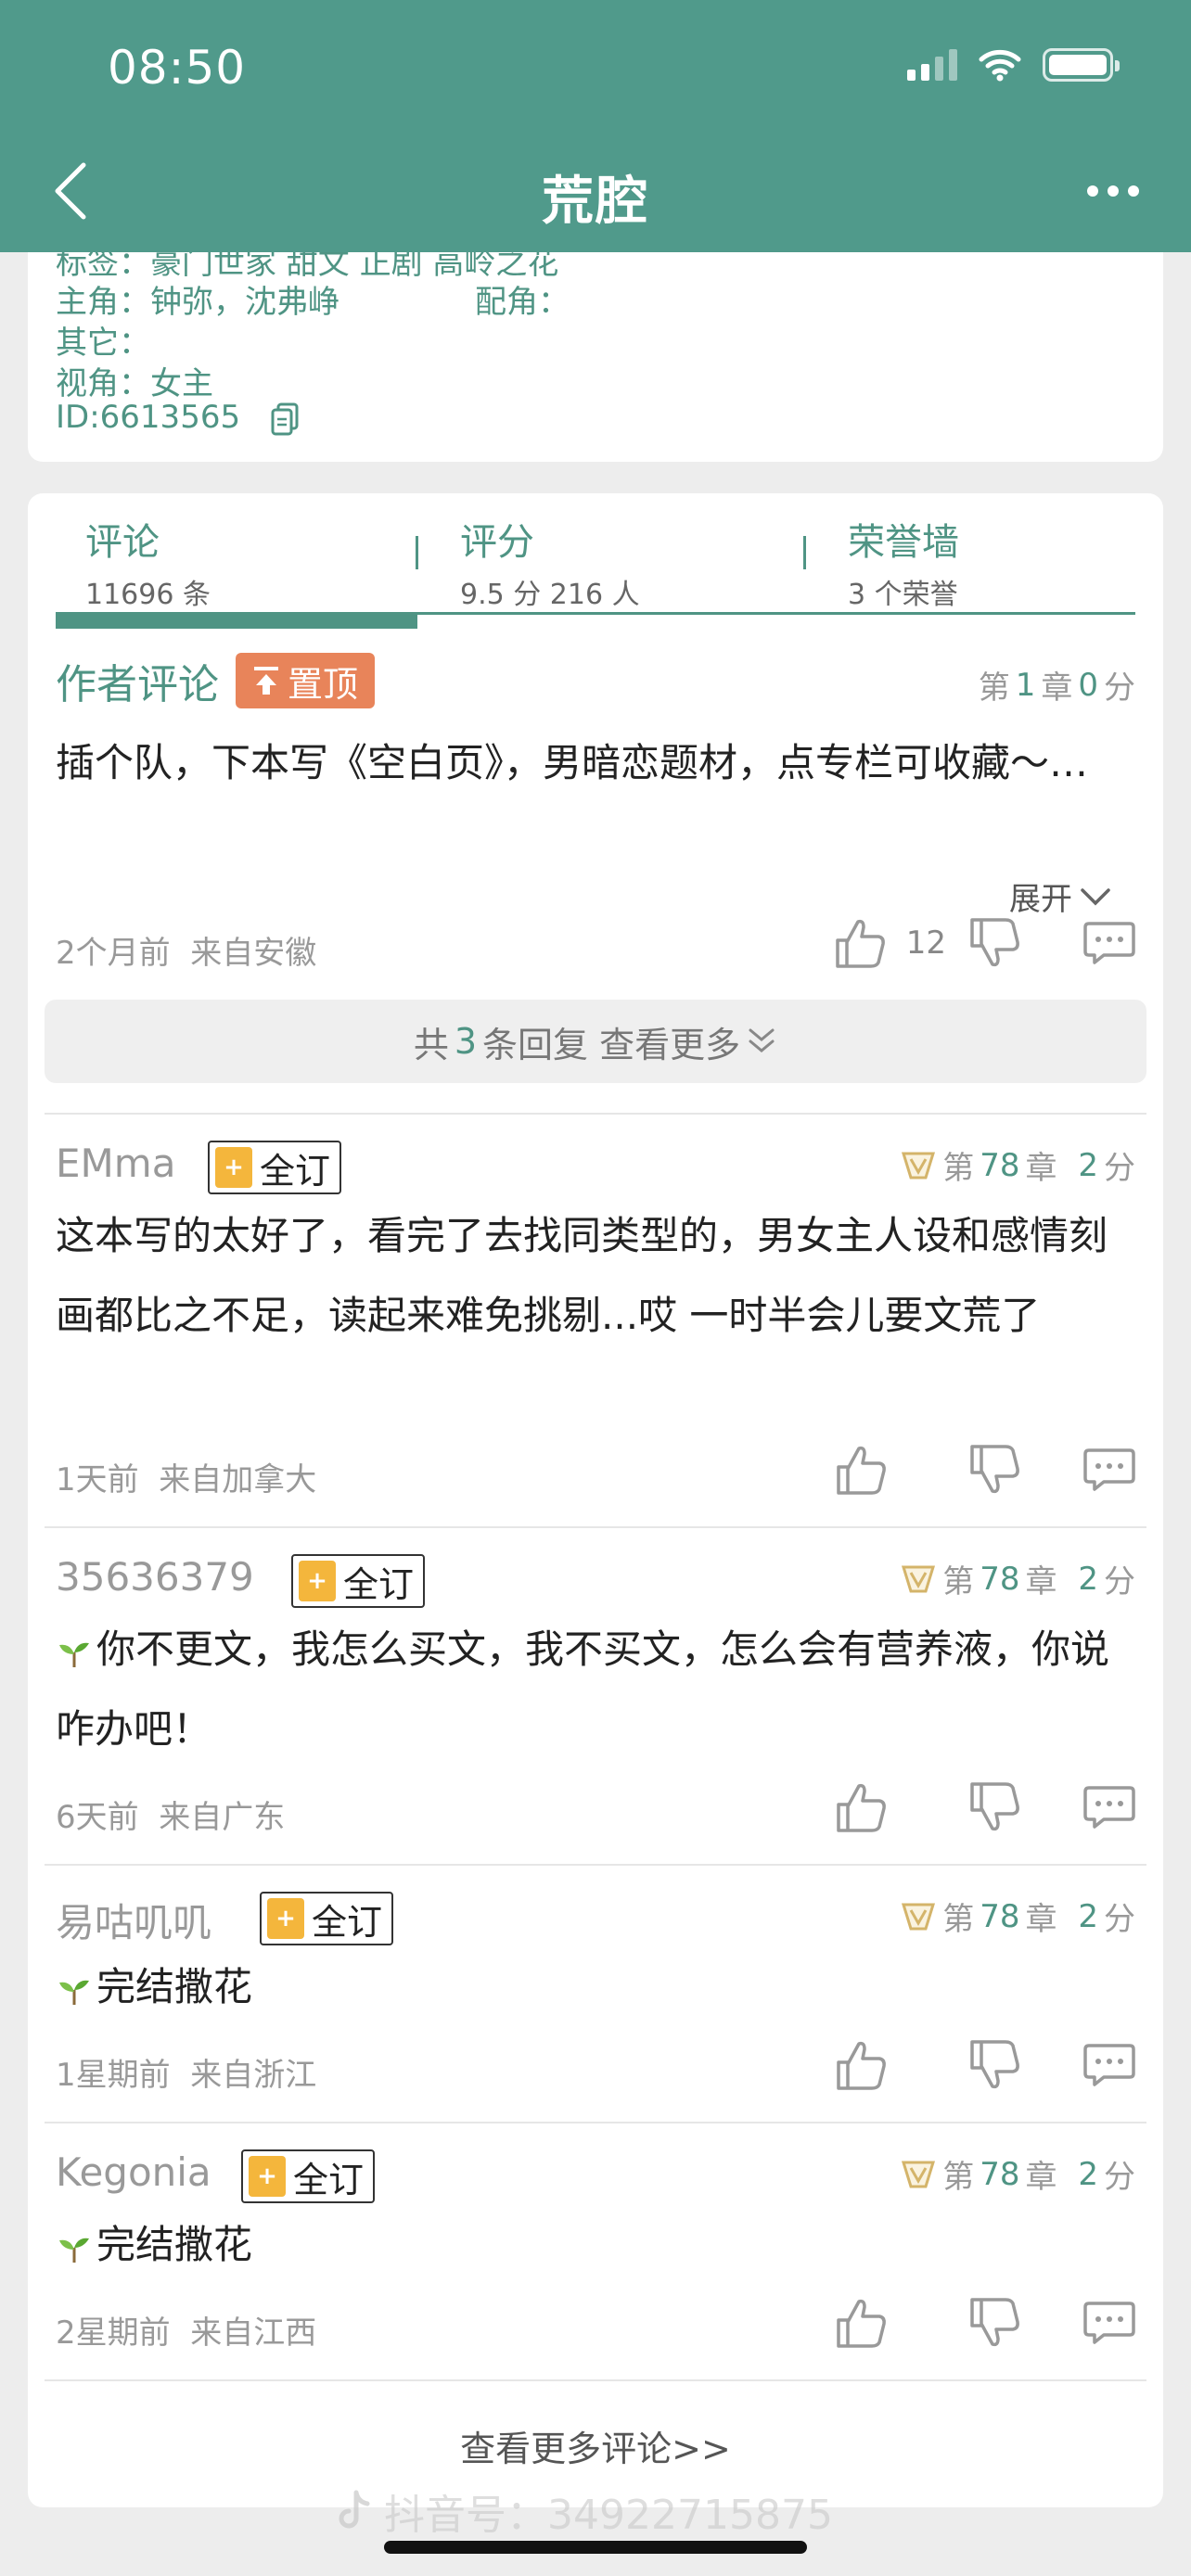  I want to click on like-count: 12, so click(925, 943).